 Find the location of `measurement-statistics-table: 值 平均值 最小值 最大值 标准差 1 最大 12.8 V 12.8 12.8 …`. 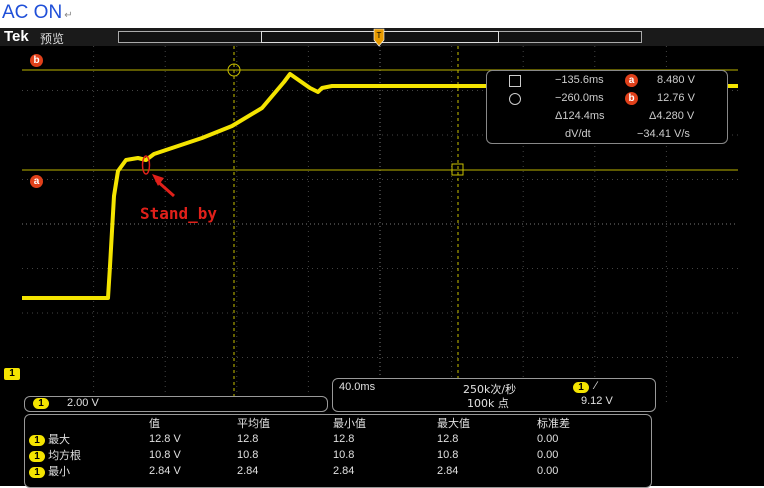

measurement-statistics-table: 值 平均值 最小值 最大值 标准差 1 最大 12.8 V 12.8 12.8 … is located at coordinates (338, 451).